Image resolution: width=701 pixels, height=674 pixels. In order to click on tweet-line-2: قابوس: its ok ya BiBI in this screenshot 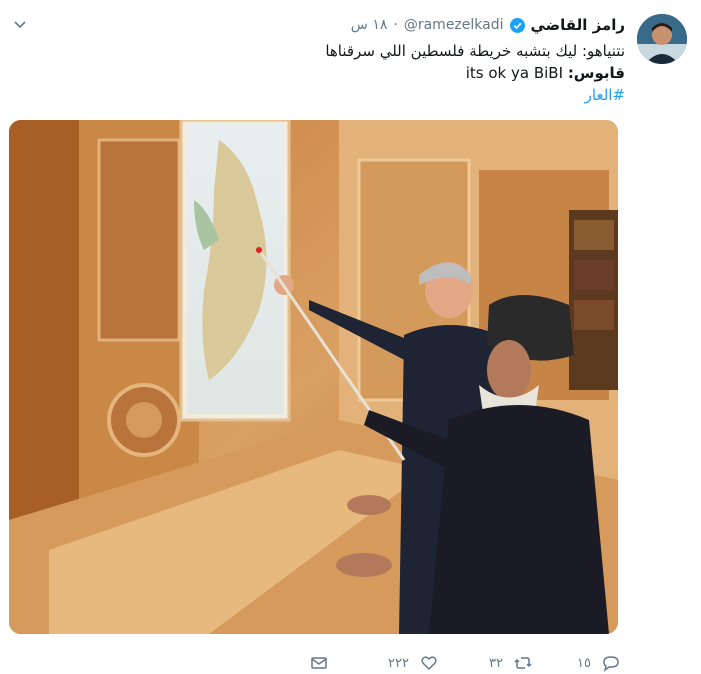, I will do `click(325, 73)`.